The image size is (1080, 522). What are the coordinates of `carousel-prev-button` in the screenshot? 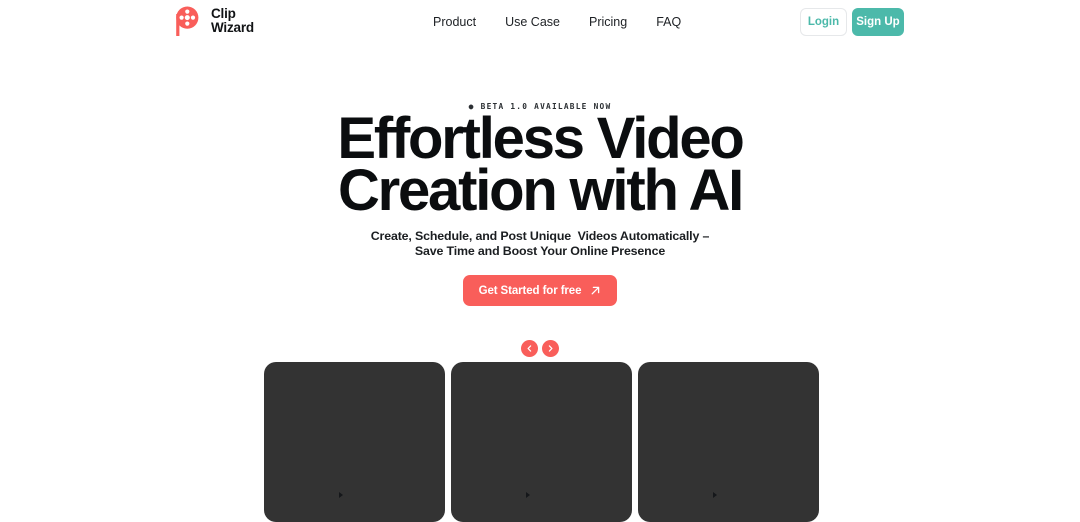 It's located at (529, 348).